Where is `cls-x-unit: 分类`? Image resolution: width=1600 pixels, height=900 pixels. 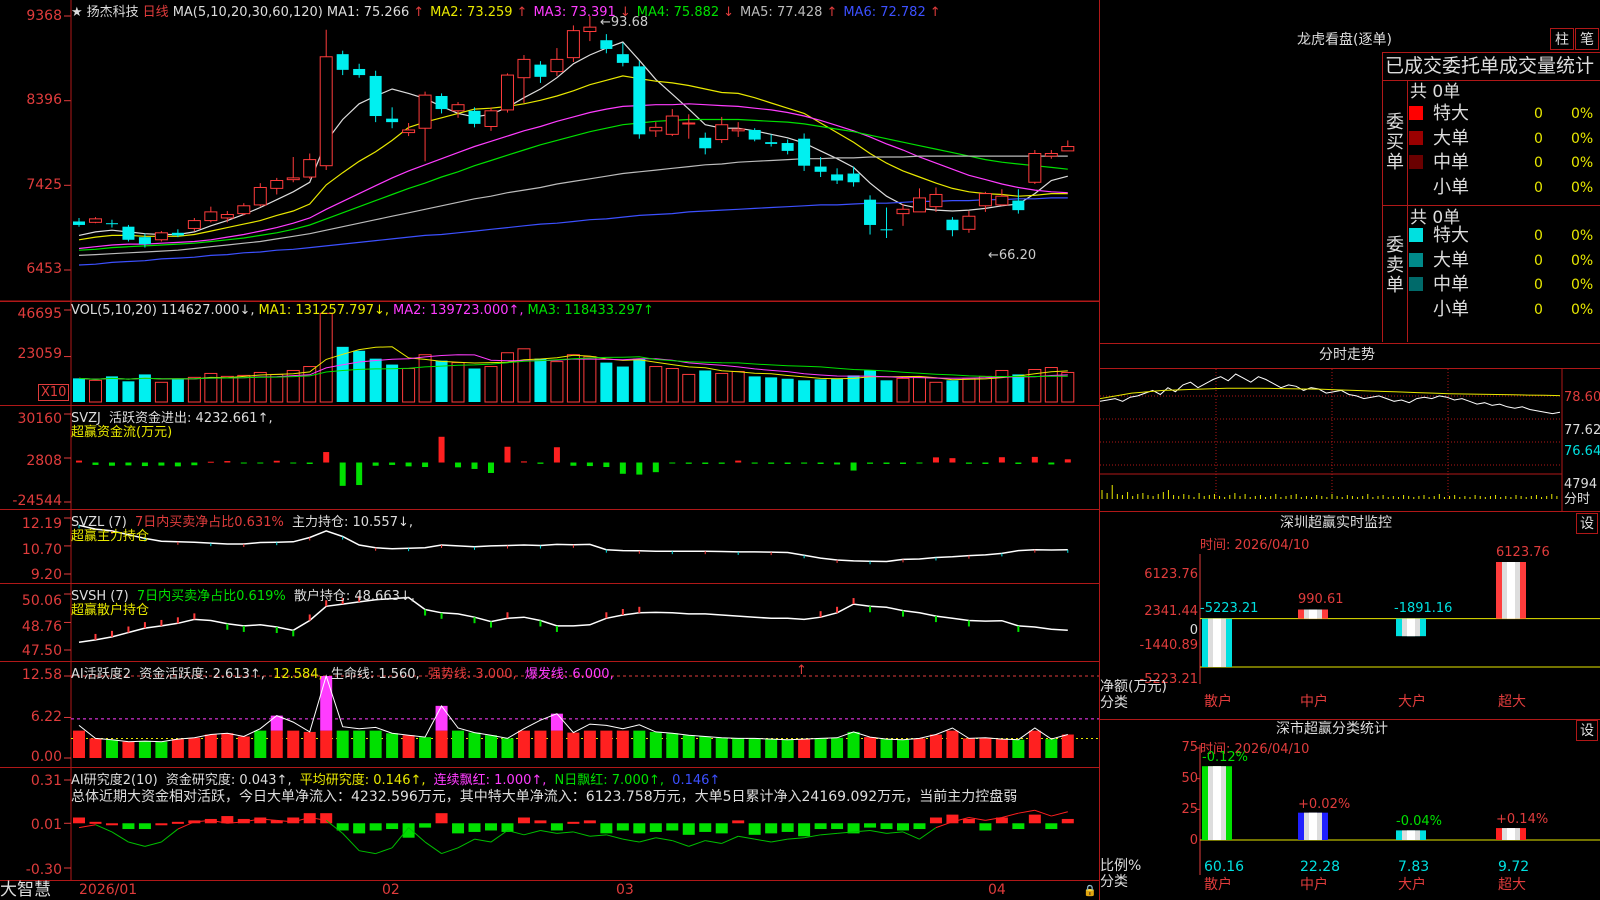 cls-x-unit: 分类 is located at coordinates (1114, 882).